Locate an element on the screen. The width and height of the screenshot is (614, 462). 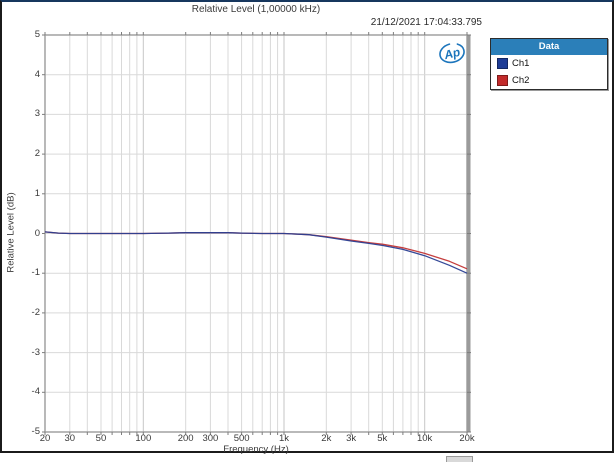
legend-item-ch2: Ch2 is located at coordinates (549, 80).